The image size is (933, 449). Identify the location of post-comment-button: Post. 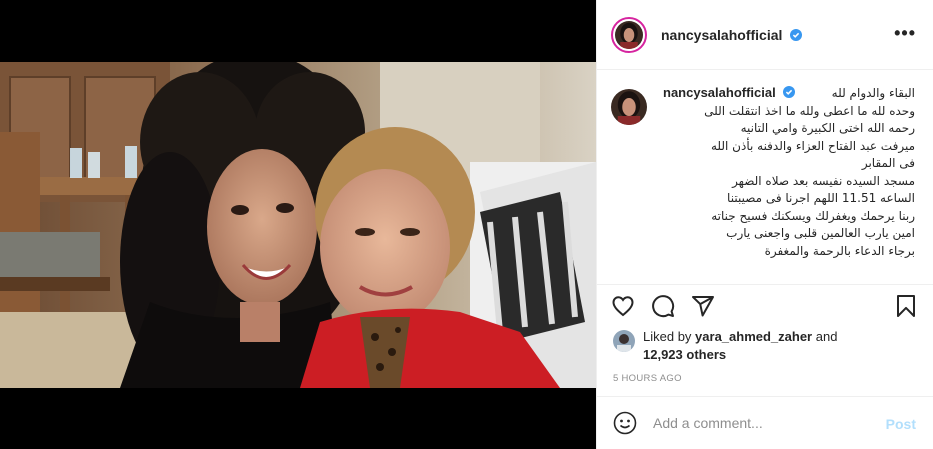
(901, 424).